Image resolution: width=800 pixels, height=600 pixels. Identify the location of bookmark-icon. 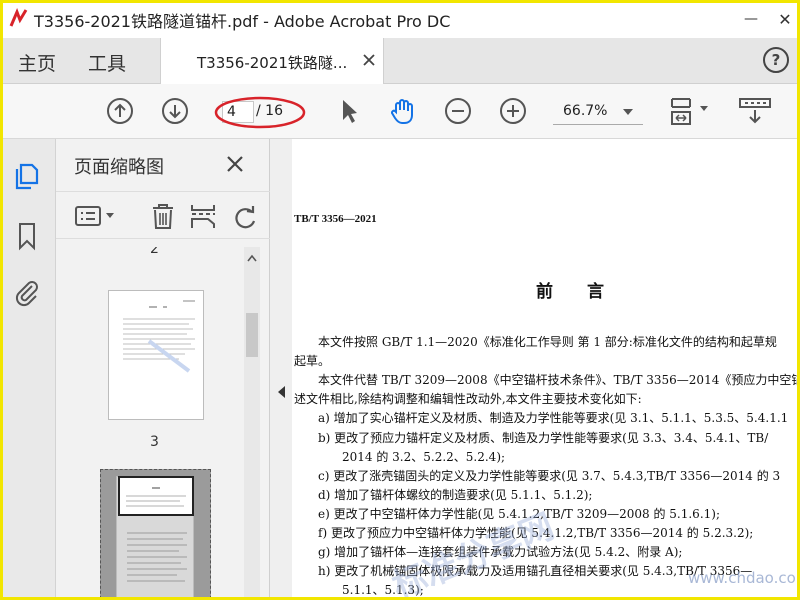
(27, 236).